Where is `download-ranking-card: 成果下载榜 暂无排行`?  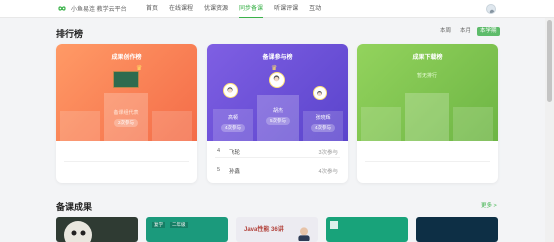
download-ranking-card: 成果下载榜 暂无排行 is located at coordinates (427, 113).